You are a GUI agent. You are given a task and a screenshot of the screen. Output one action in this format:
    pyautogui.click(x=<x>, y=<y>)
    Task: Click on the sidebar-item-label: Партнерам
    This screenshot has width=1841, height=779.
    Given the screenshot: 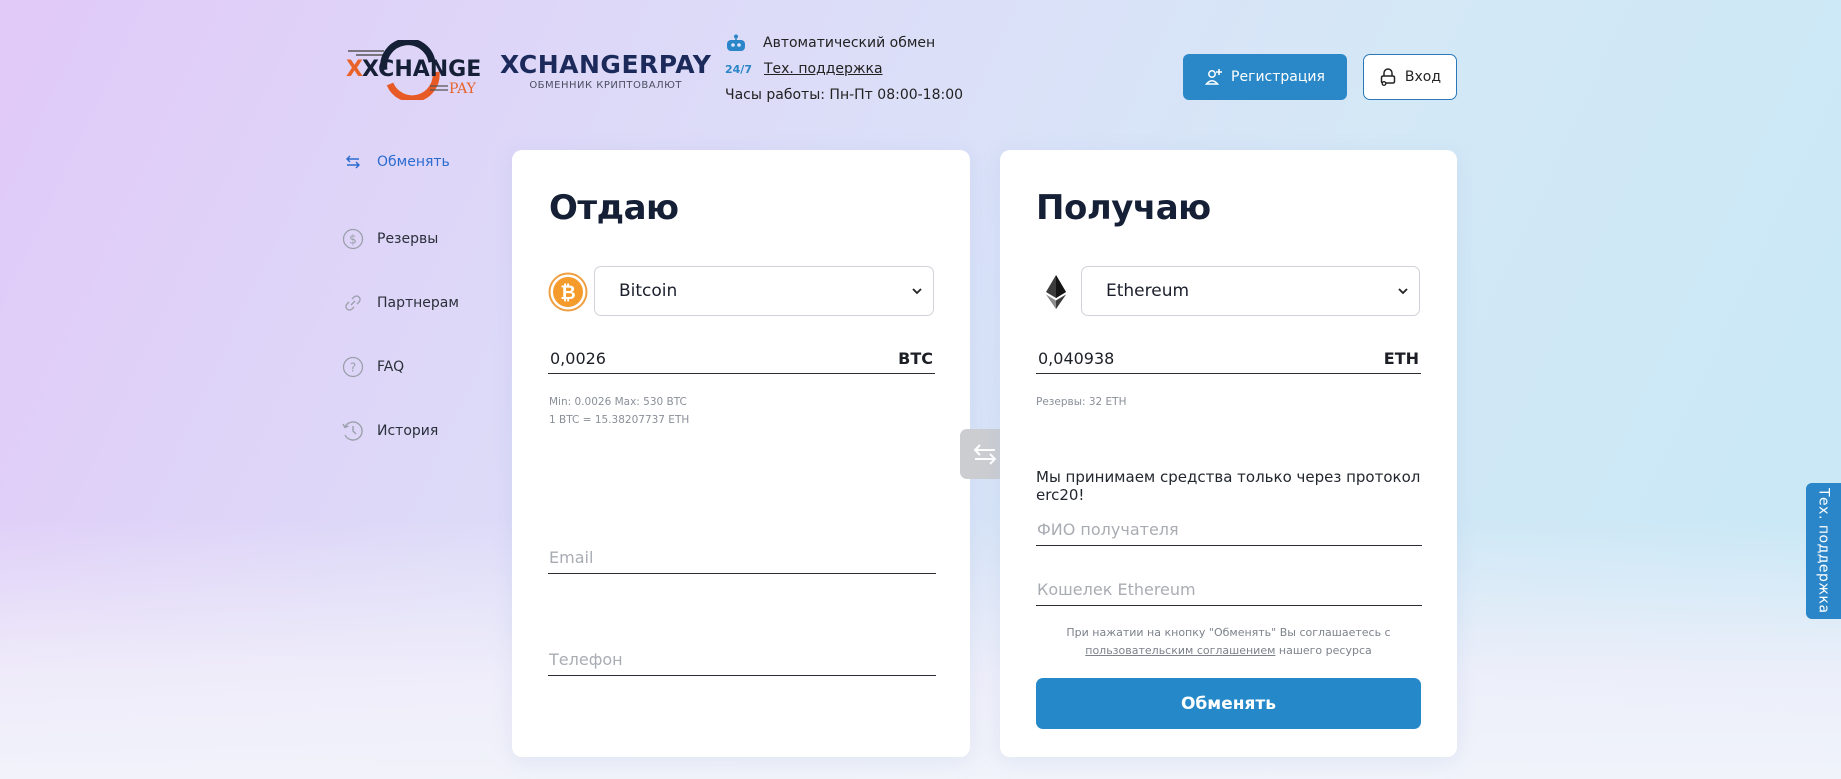 What is the action you would take?
    pyautogui.click(x=418, y=303)
    